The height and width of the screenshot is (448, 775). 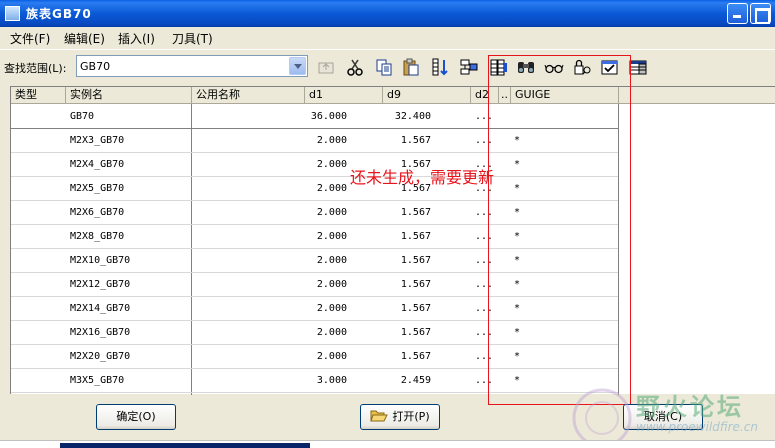 What do you see at coordinates (407, 117) in the screenshot?
I see `cell-d9: 32.400` at bounding box center [407, 117].